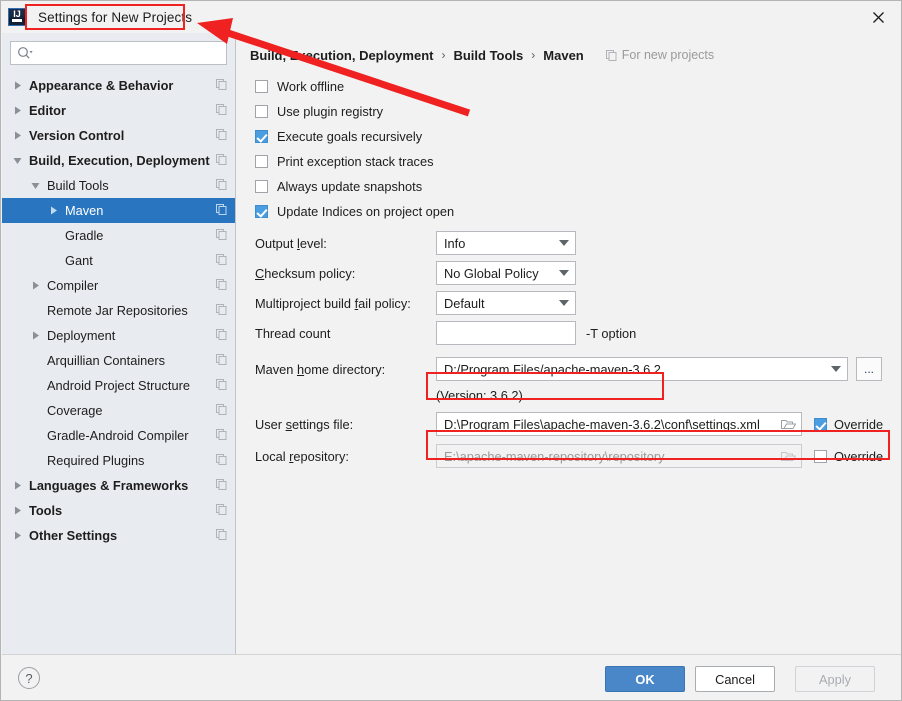 Image resolution: width=902 pixels, height=701 pixels. I want to click on sidebar-item-label: Gant, so click(79, 260).